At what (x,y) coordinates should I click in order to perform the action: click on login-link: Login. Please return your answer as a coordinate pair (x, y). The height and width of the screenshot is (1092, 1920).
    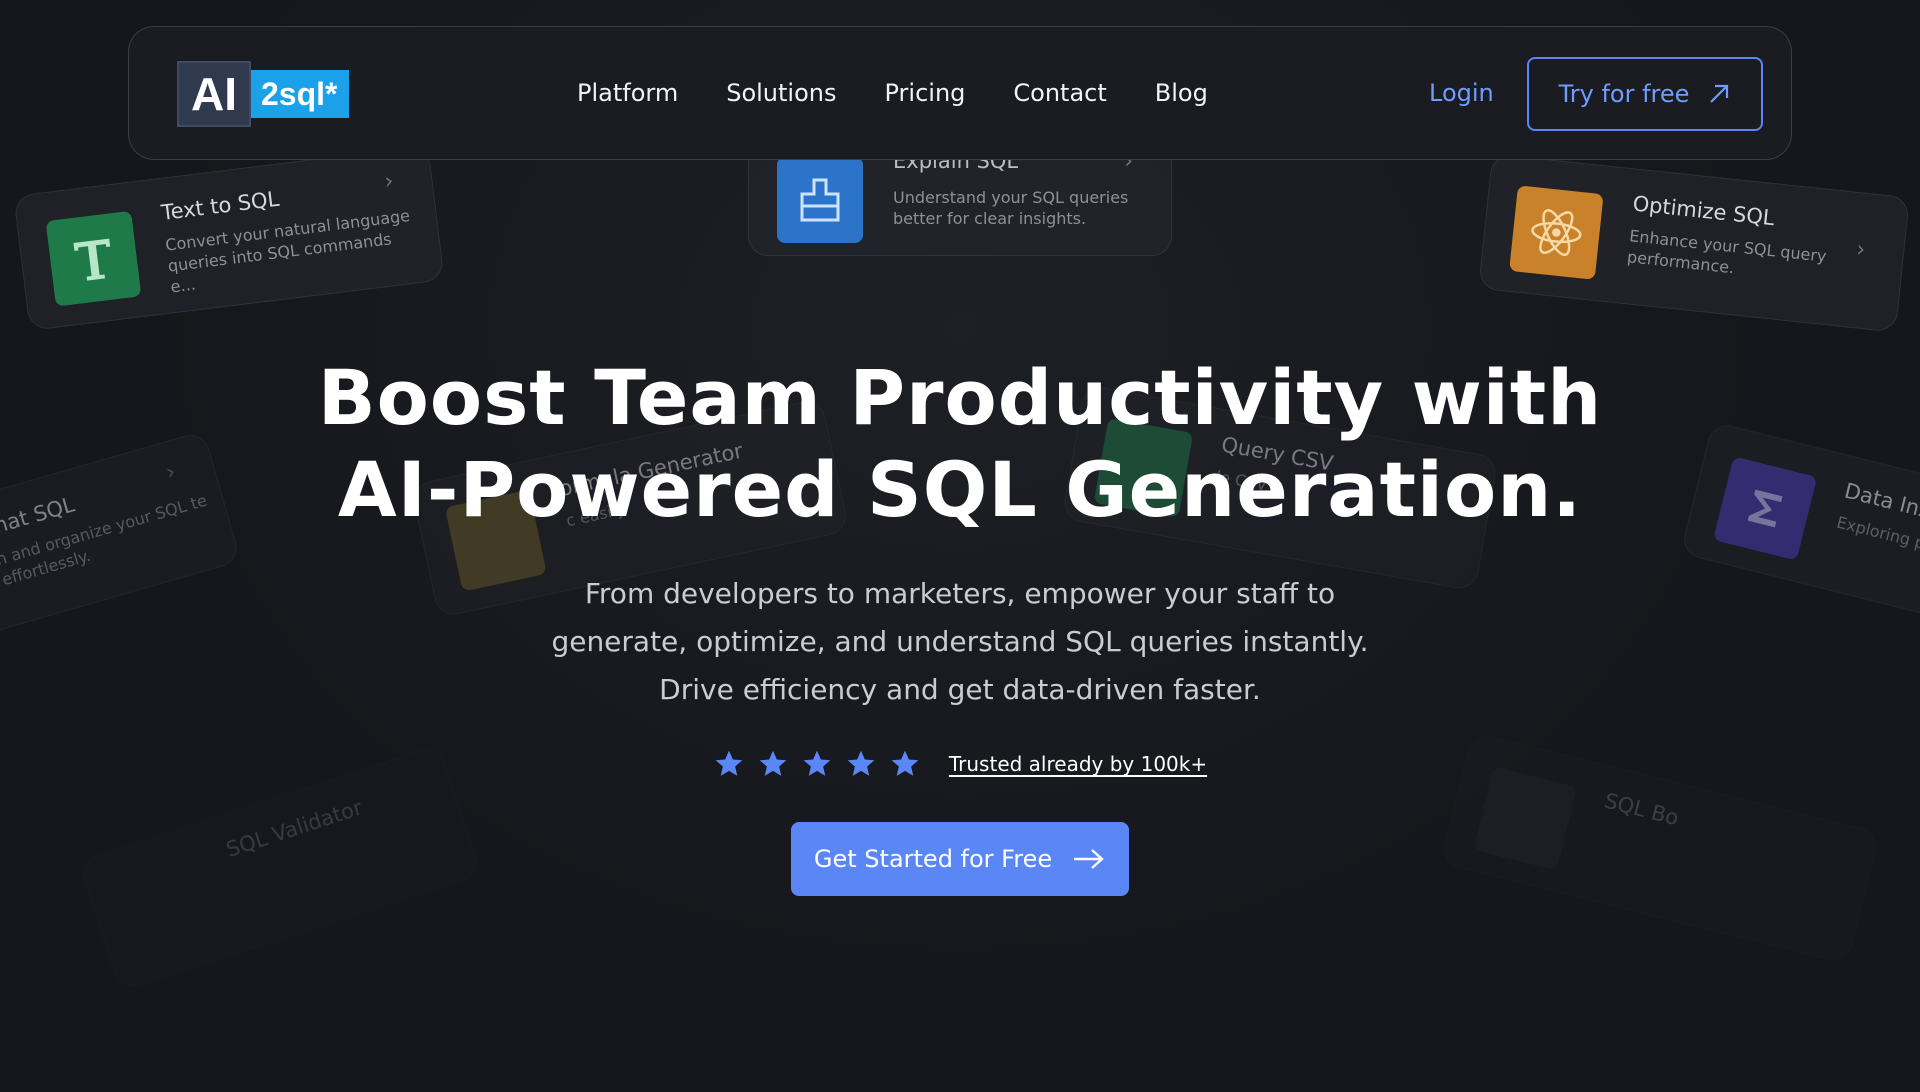
    Looking at the image, I should click on (1461, 93).